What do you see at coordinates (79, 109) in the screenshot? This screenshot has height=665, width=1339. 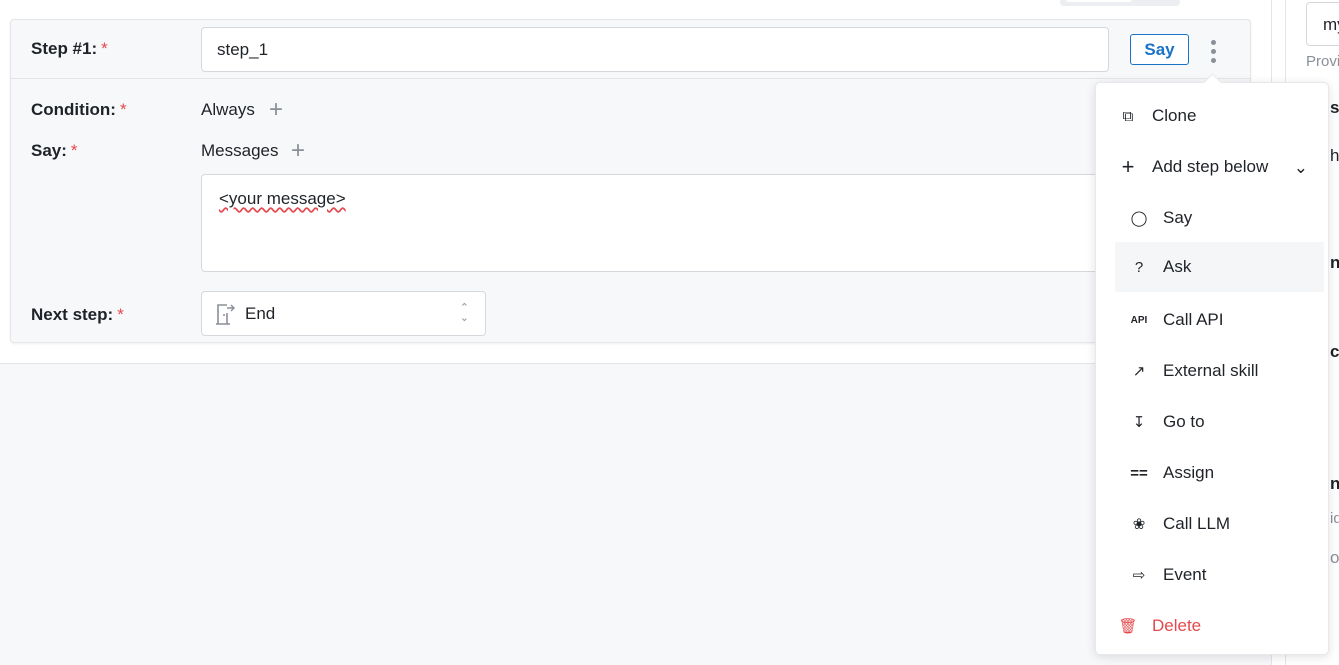 I see `condition-label: Condition: *` at bounding box center [79, 109].